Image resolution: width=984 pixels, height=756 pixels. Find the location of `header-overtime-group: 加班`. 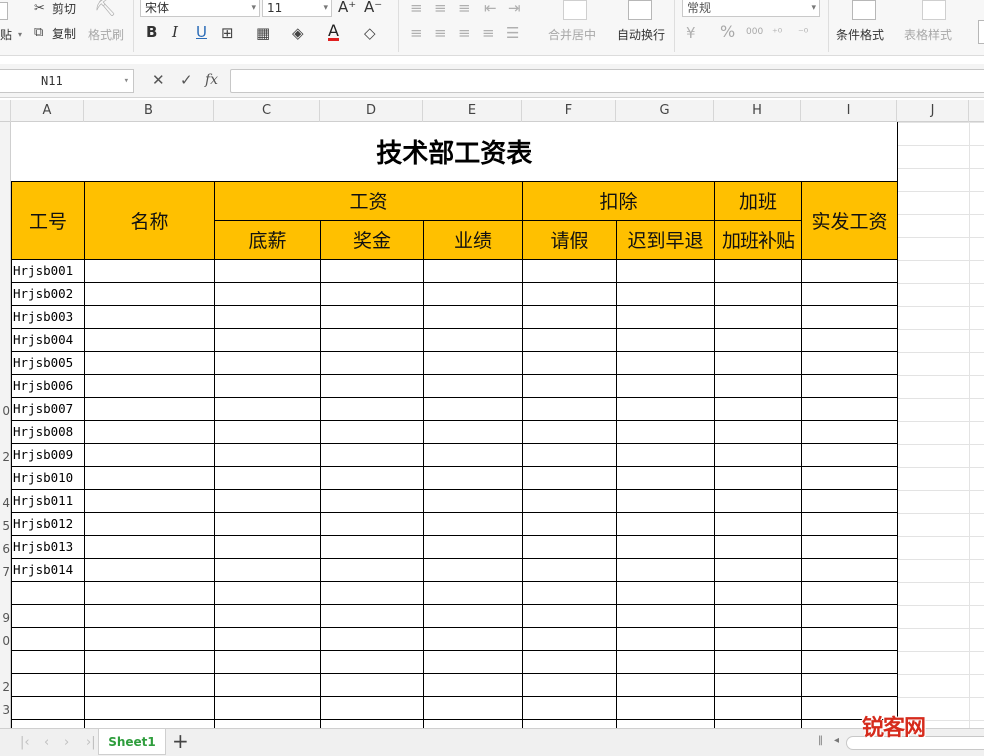

header-overtime-group: 加班 is located at coordinates (758, 200).